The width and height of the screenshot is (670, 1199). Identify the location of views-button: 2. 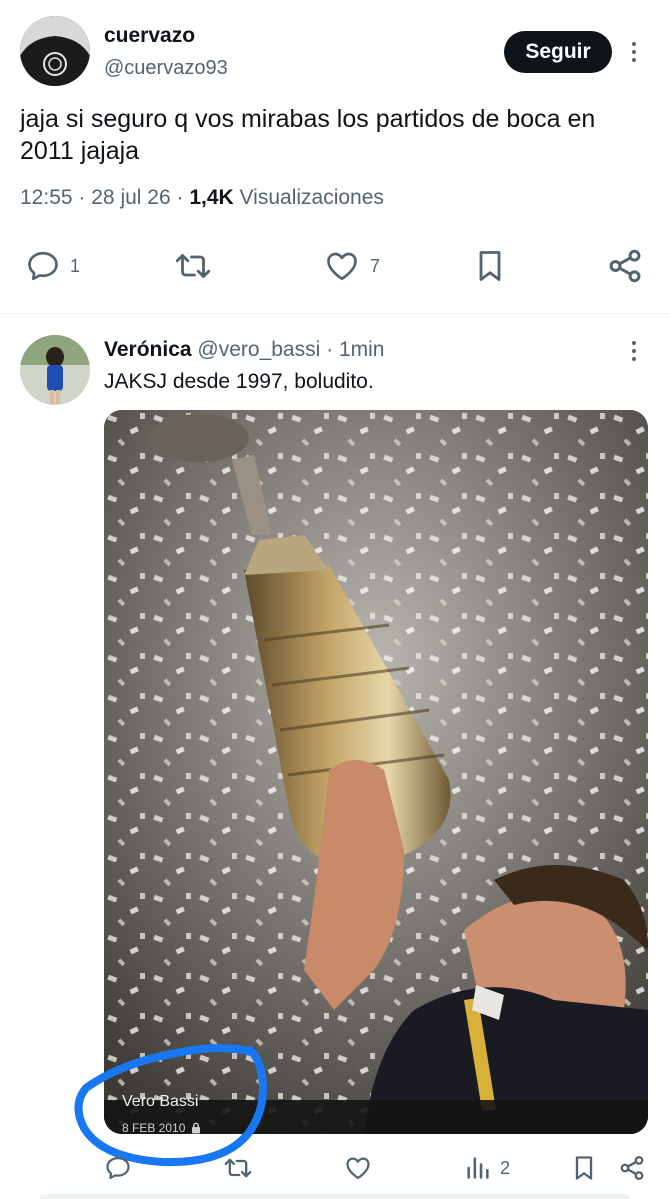
(487, 1168).